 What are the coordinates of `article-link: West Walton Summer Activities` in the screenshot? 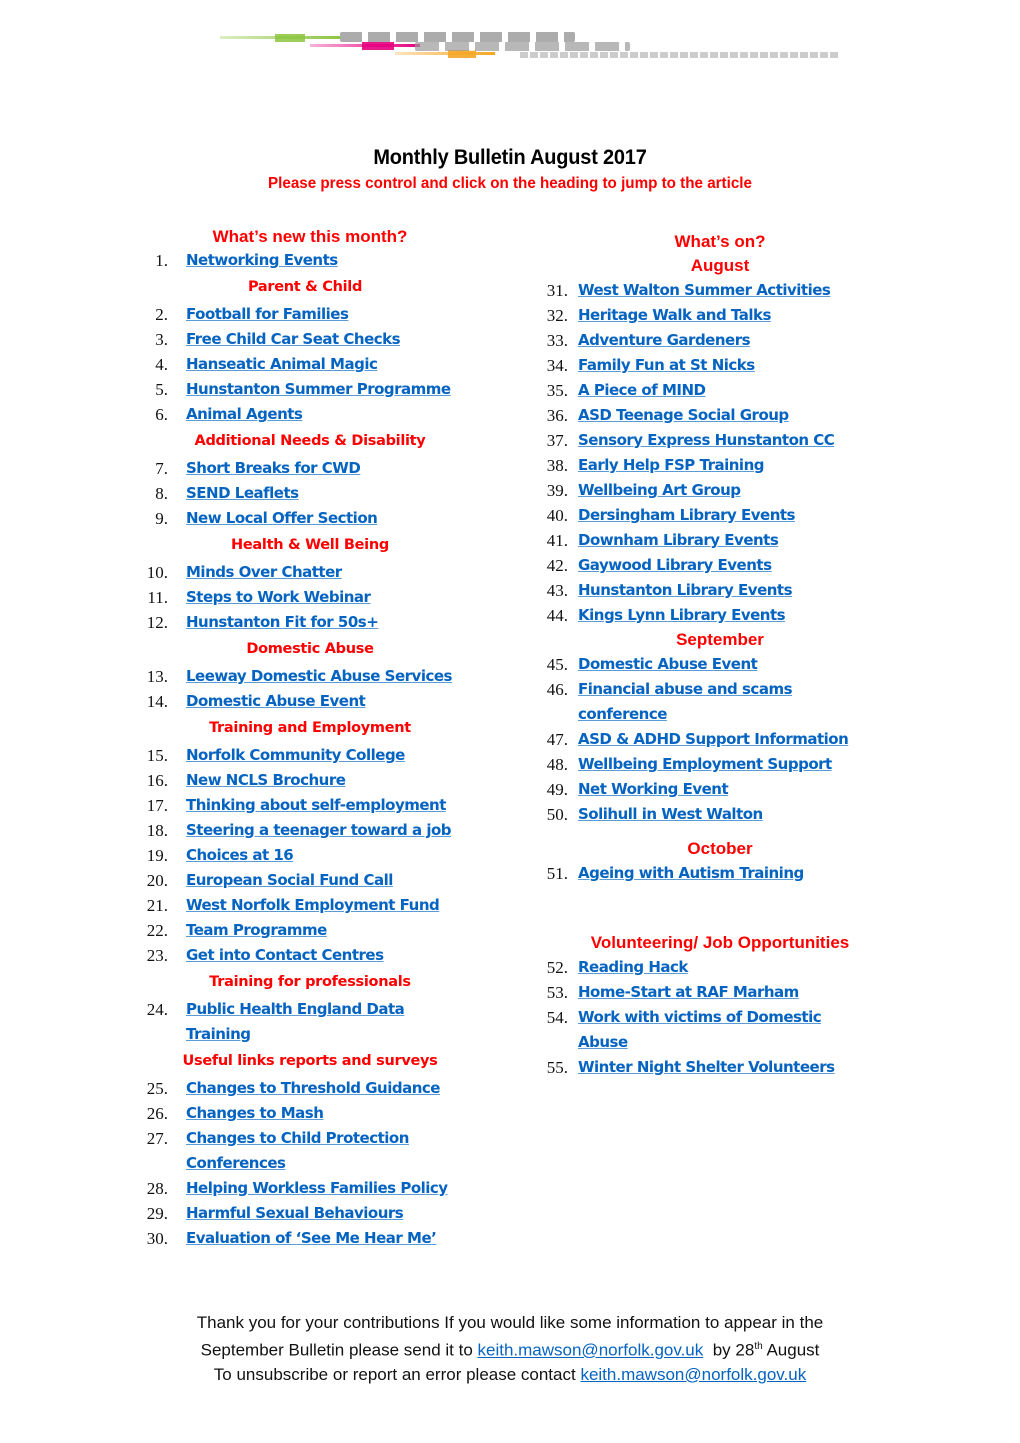 It's located at (704, 290).